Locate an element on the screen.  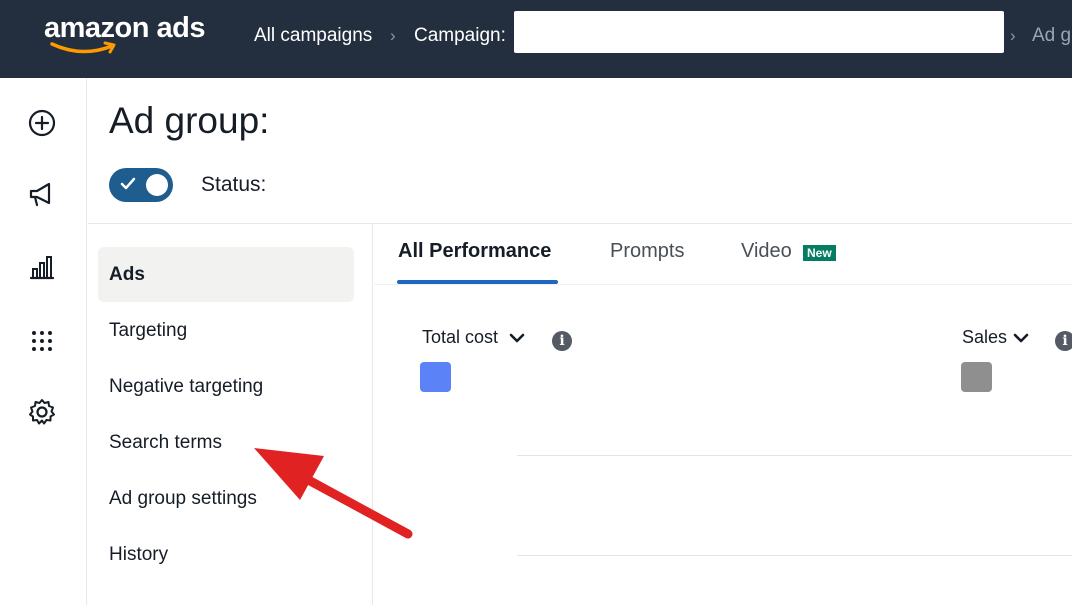
breadcrumb-ad-group: Ad g is located at coordinates (1051, 36).